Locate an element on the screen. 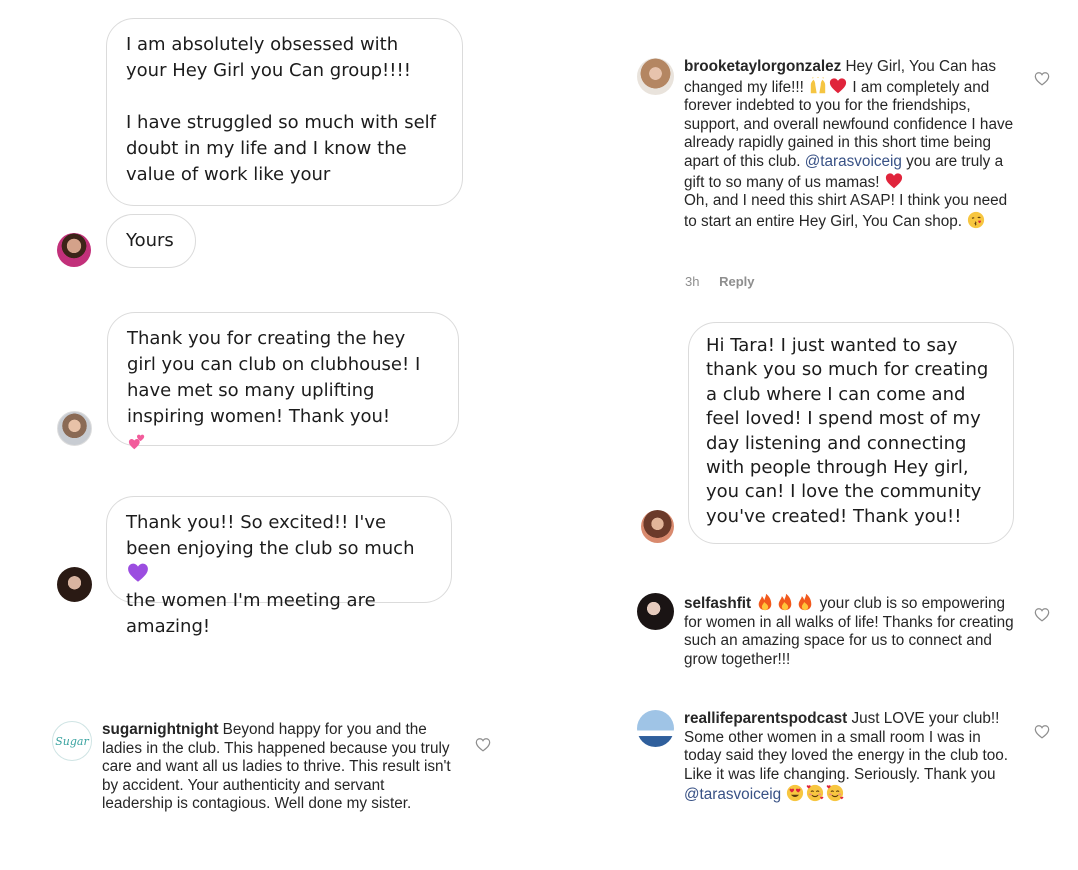 Image resolution: width=1078 pixels, height=870 pixels. comment-username: sugarnightnight is located at coordinates (160, 729).